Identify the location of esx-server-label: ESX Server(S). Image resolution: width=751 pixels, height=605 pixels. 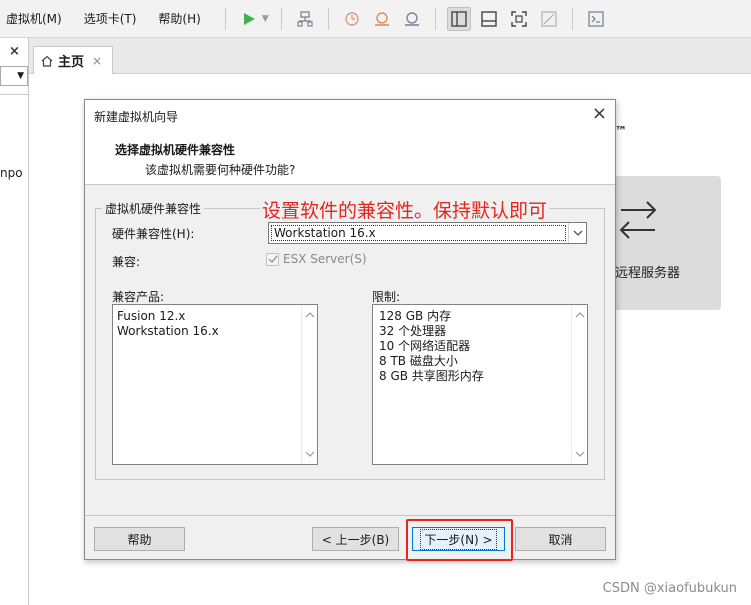
(325, 259).